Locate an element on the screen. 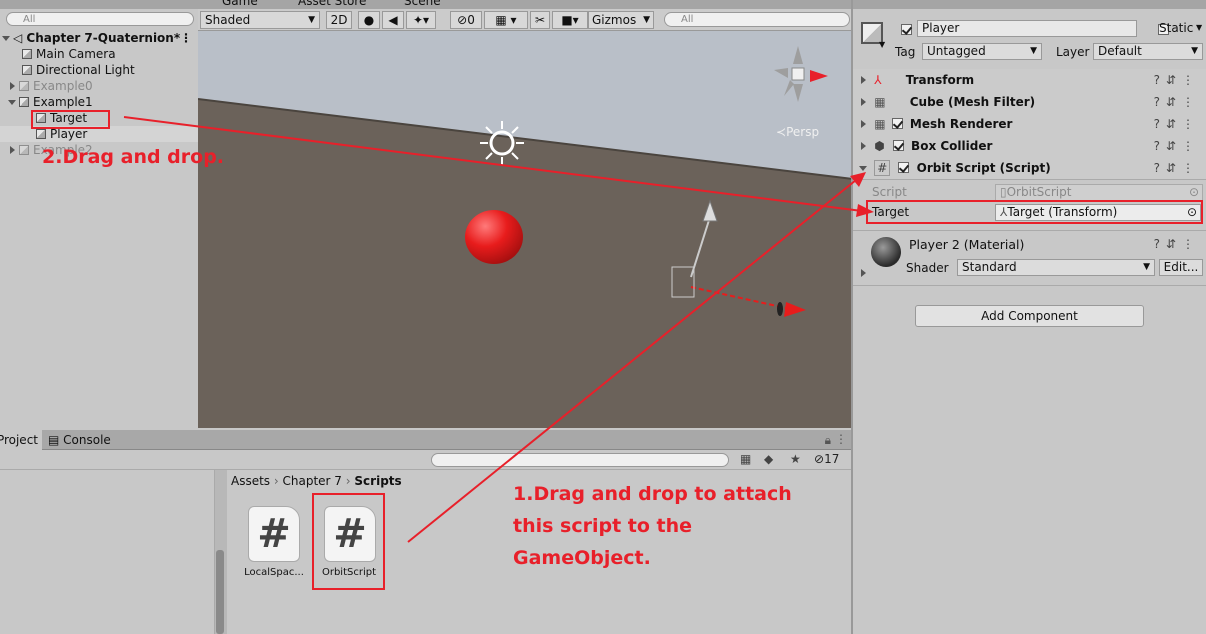  scene-root-row: ◁ Chapter 7-Quaternion* ⋮ is located at coordinates (100, 38).